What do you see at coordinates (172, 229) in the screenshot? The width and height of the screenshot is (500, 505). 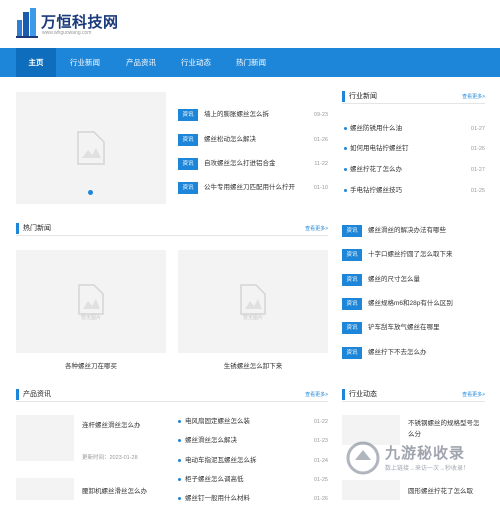 I see `hot-news-header: 热门新闻 查看更多>` at bounding box center [172, 229].